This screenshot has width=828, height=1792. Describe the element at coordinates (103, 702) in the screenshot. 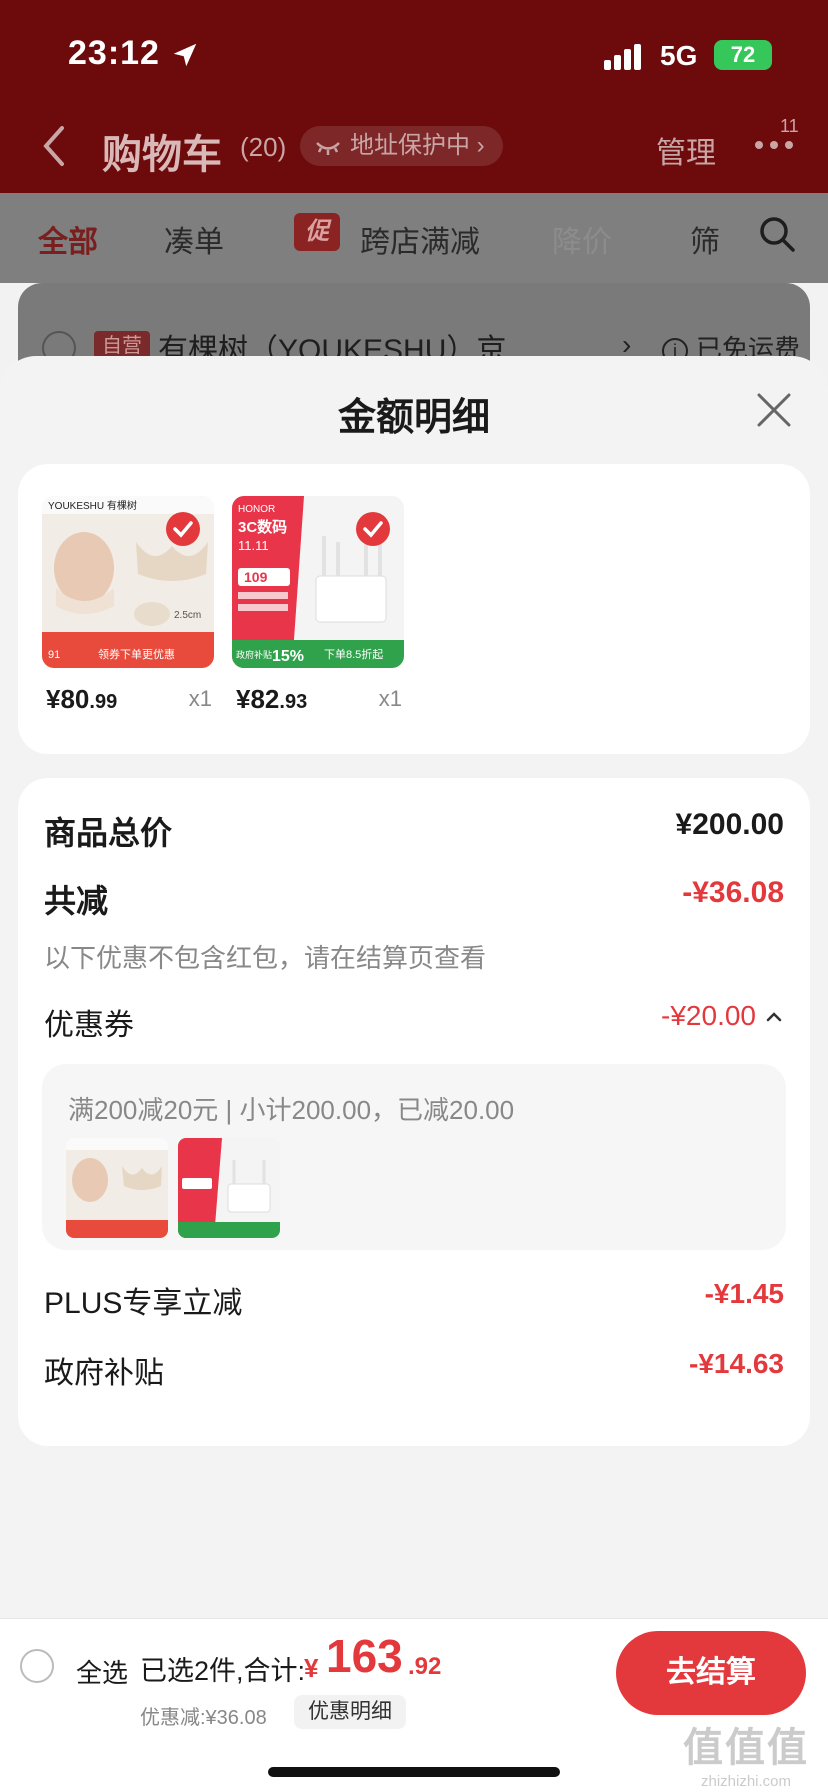

I see `price-dec: .99` at that location.